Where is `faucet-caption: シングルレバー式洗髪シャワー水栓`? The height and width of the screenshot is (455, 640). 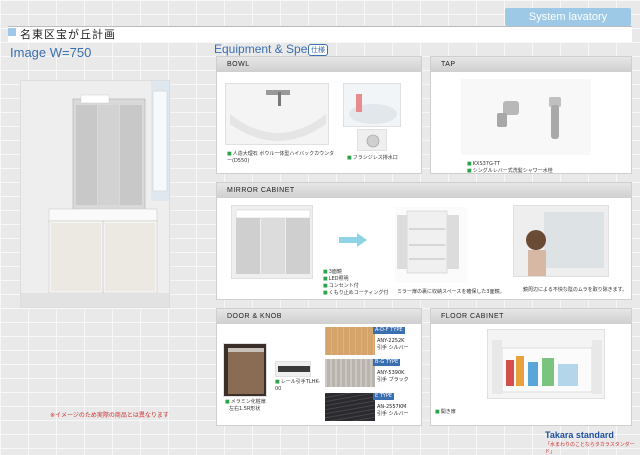
faucet-caption: シングルレバー式洗髪シャワー水栓 is located at coordinates (547, 171).